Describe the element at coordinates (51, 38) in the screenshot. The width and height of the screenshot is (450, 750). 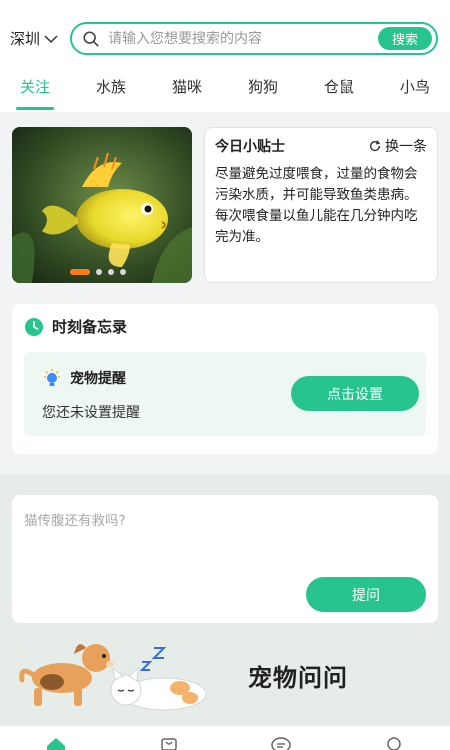
I see `chevron-down-icon` at that location.